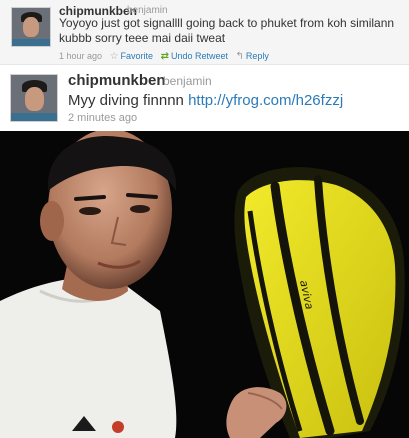  What do you see at coordinates (117, 80) in the screenshot?
I see `username-link: chipmunkben` at bounding box center [117, 80].